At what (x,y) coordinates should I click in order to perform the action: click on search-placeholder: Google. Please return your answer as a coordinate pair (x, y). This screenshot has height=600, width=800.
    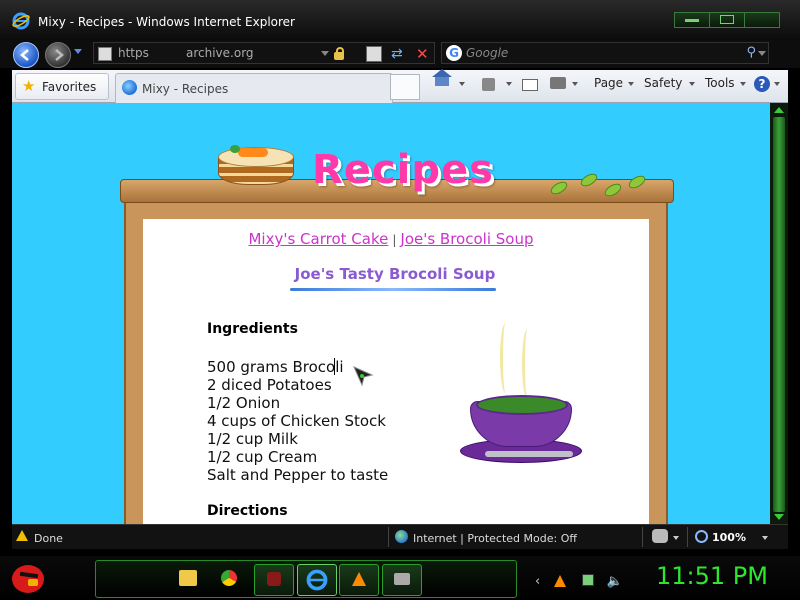
    Looking at the image, I should click on (487, 53).